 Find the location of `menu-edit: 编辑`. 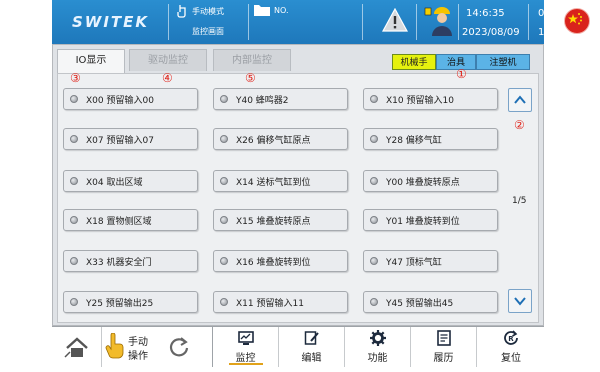

menu-edit: 编辑 is located at coordinates (312, 347).